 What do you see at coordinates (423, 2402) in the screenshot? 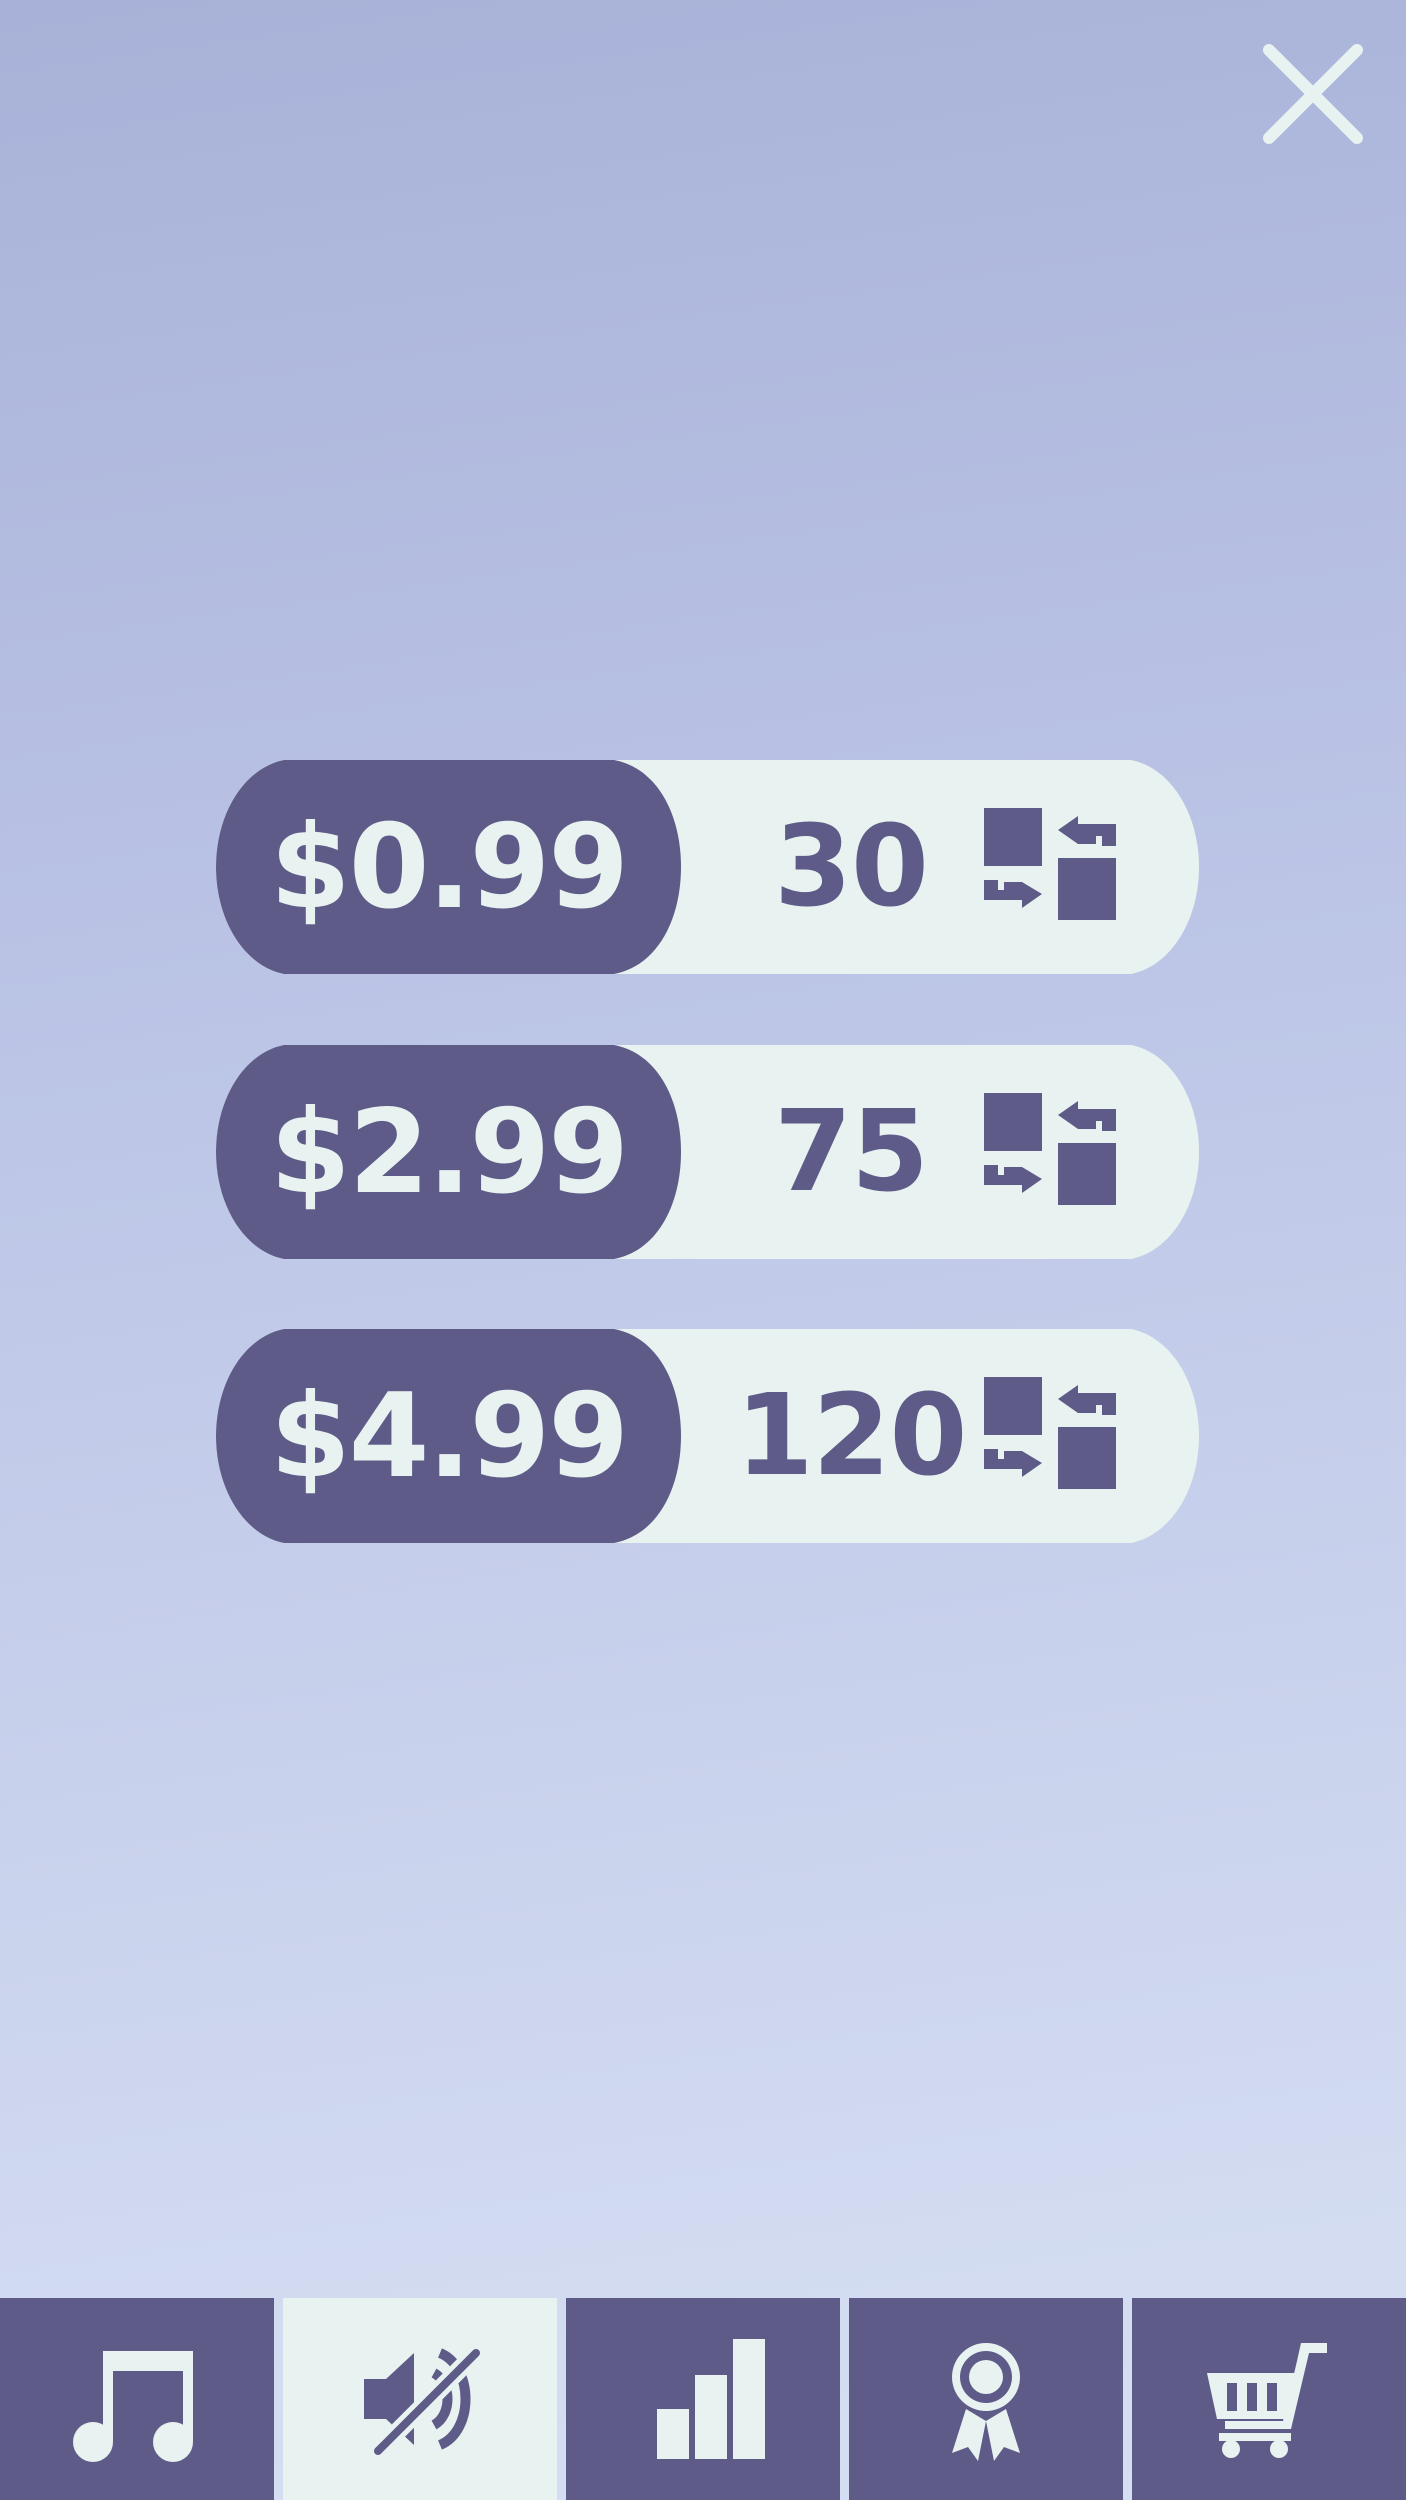
I see `sound-muted-icon` at bounding box center [423, 2402].